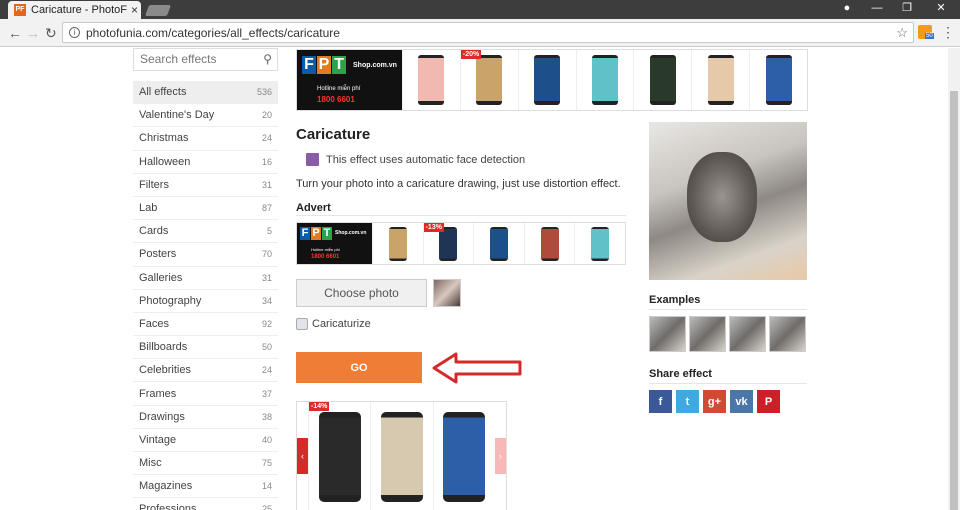  Describe the element at coordinates (728, 201) in the screenshot. I see `effect-preview-image` at that location.